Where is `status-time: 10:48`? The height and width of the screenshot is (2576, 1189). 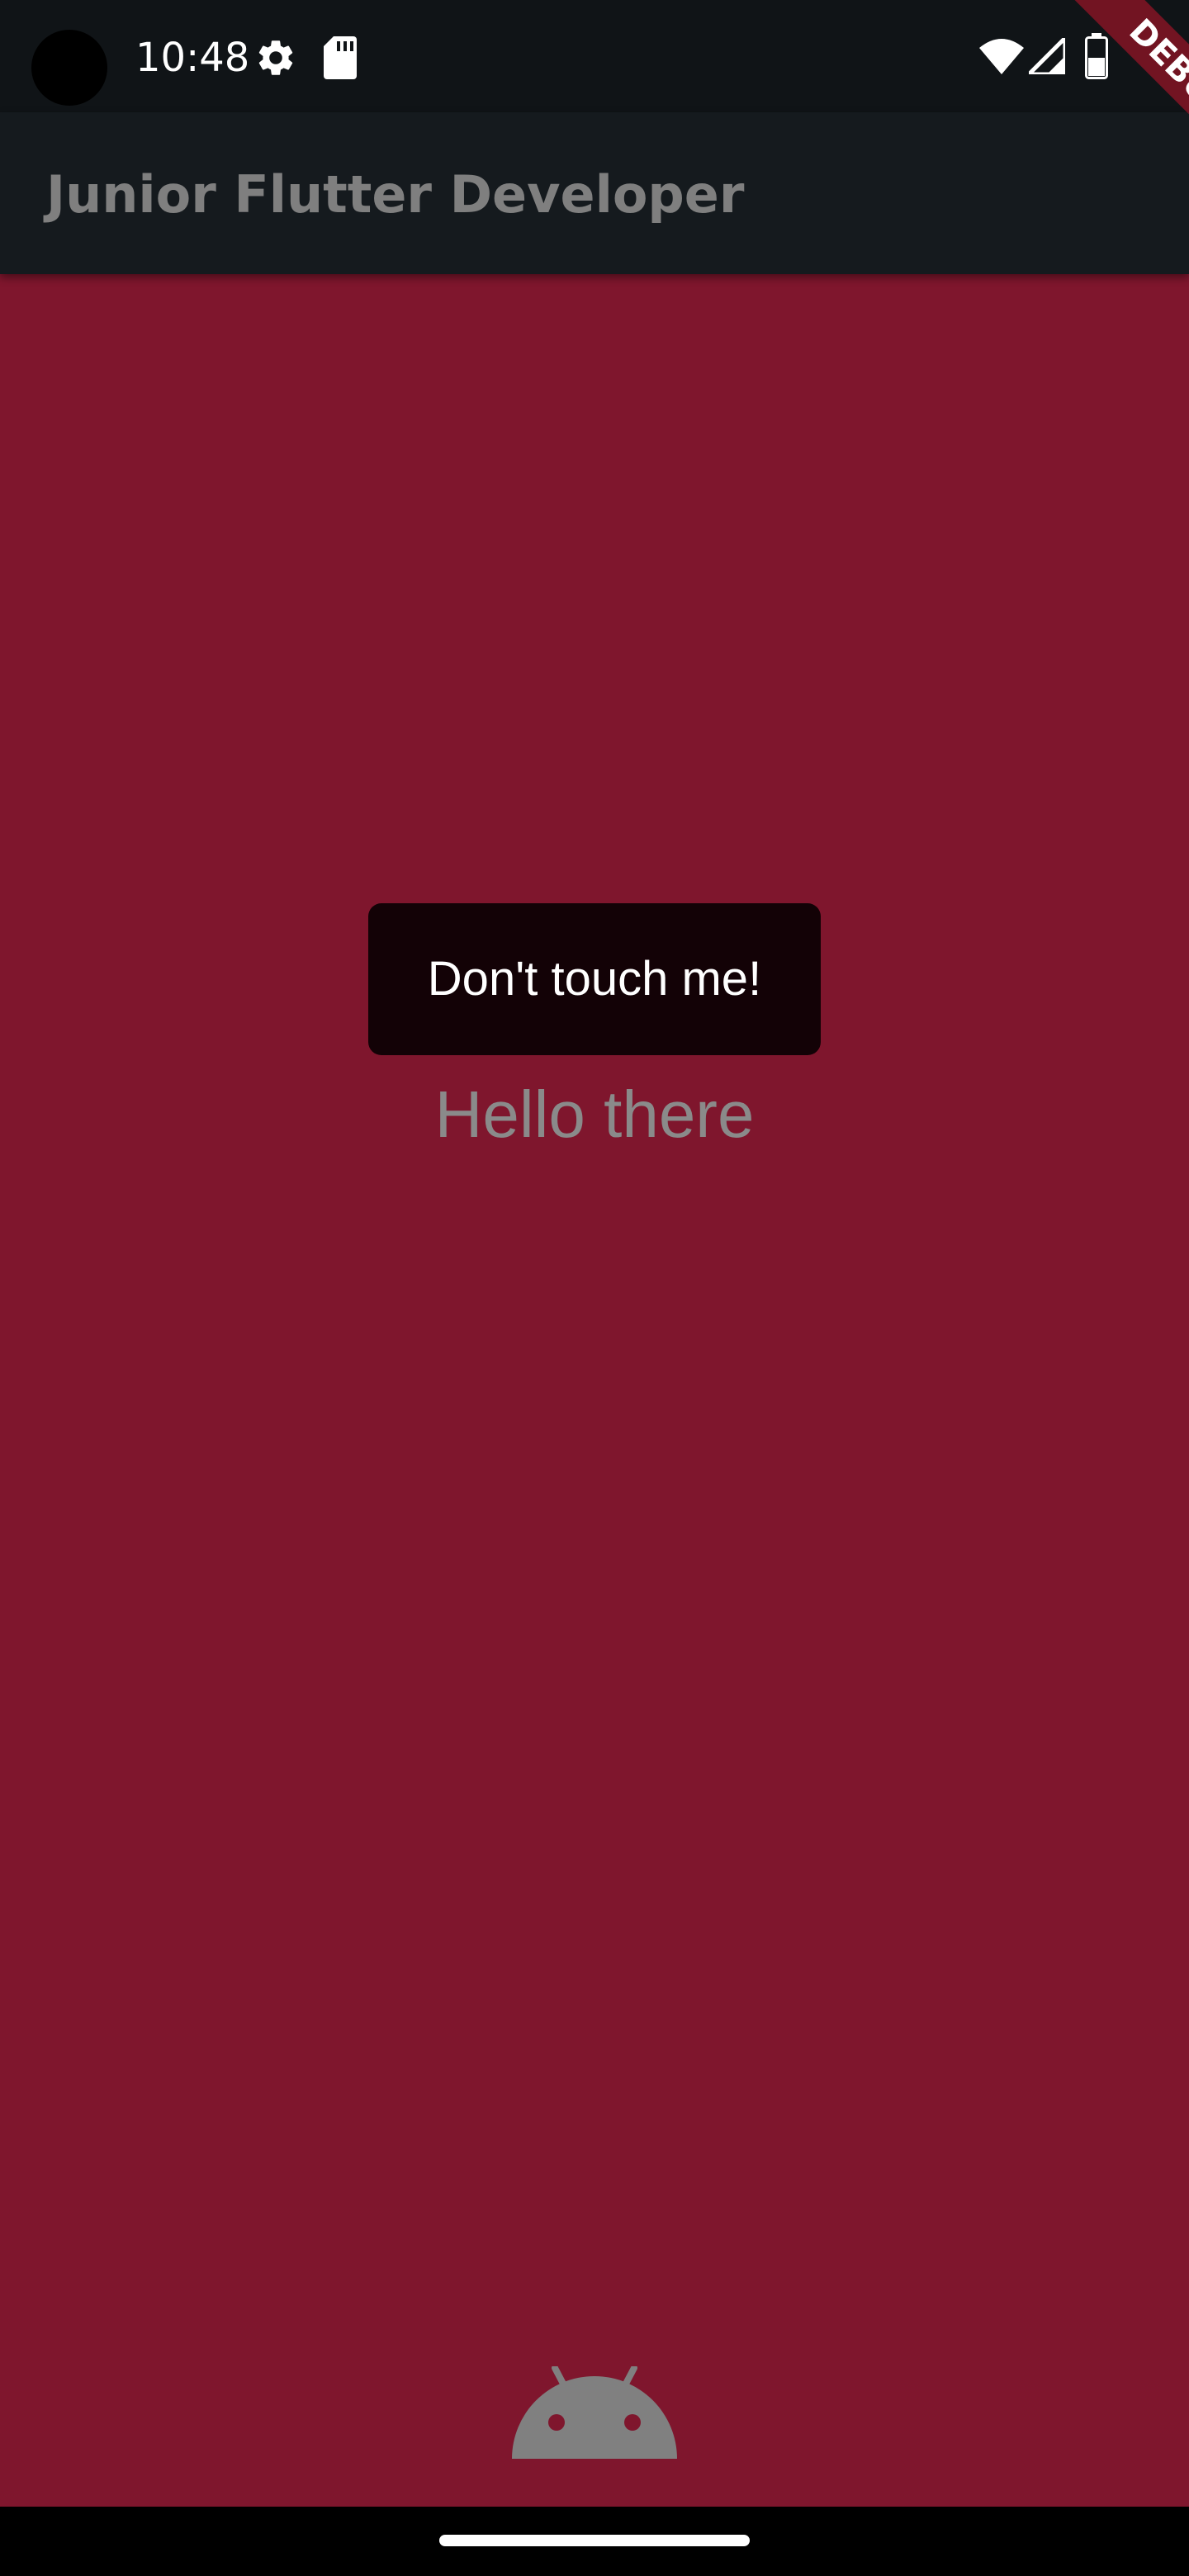 status-time: 10:48 is located at coordinates (192, 58).